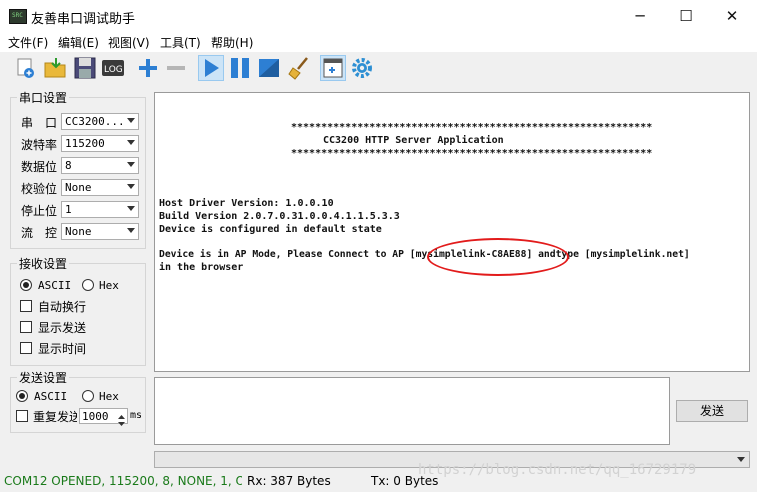 The height and width of the screenshot is (492, 757). I want to click on send-ascii-label: ASCII, so click(51, 396).